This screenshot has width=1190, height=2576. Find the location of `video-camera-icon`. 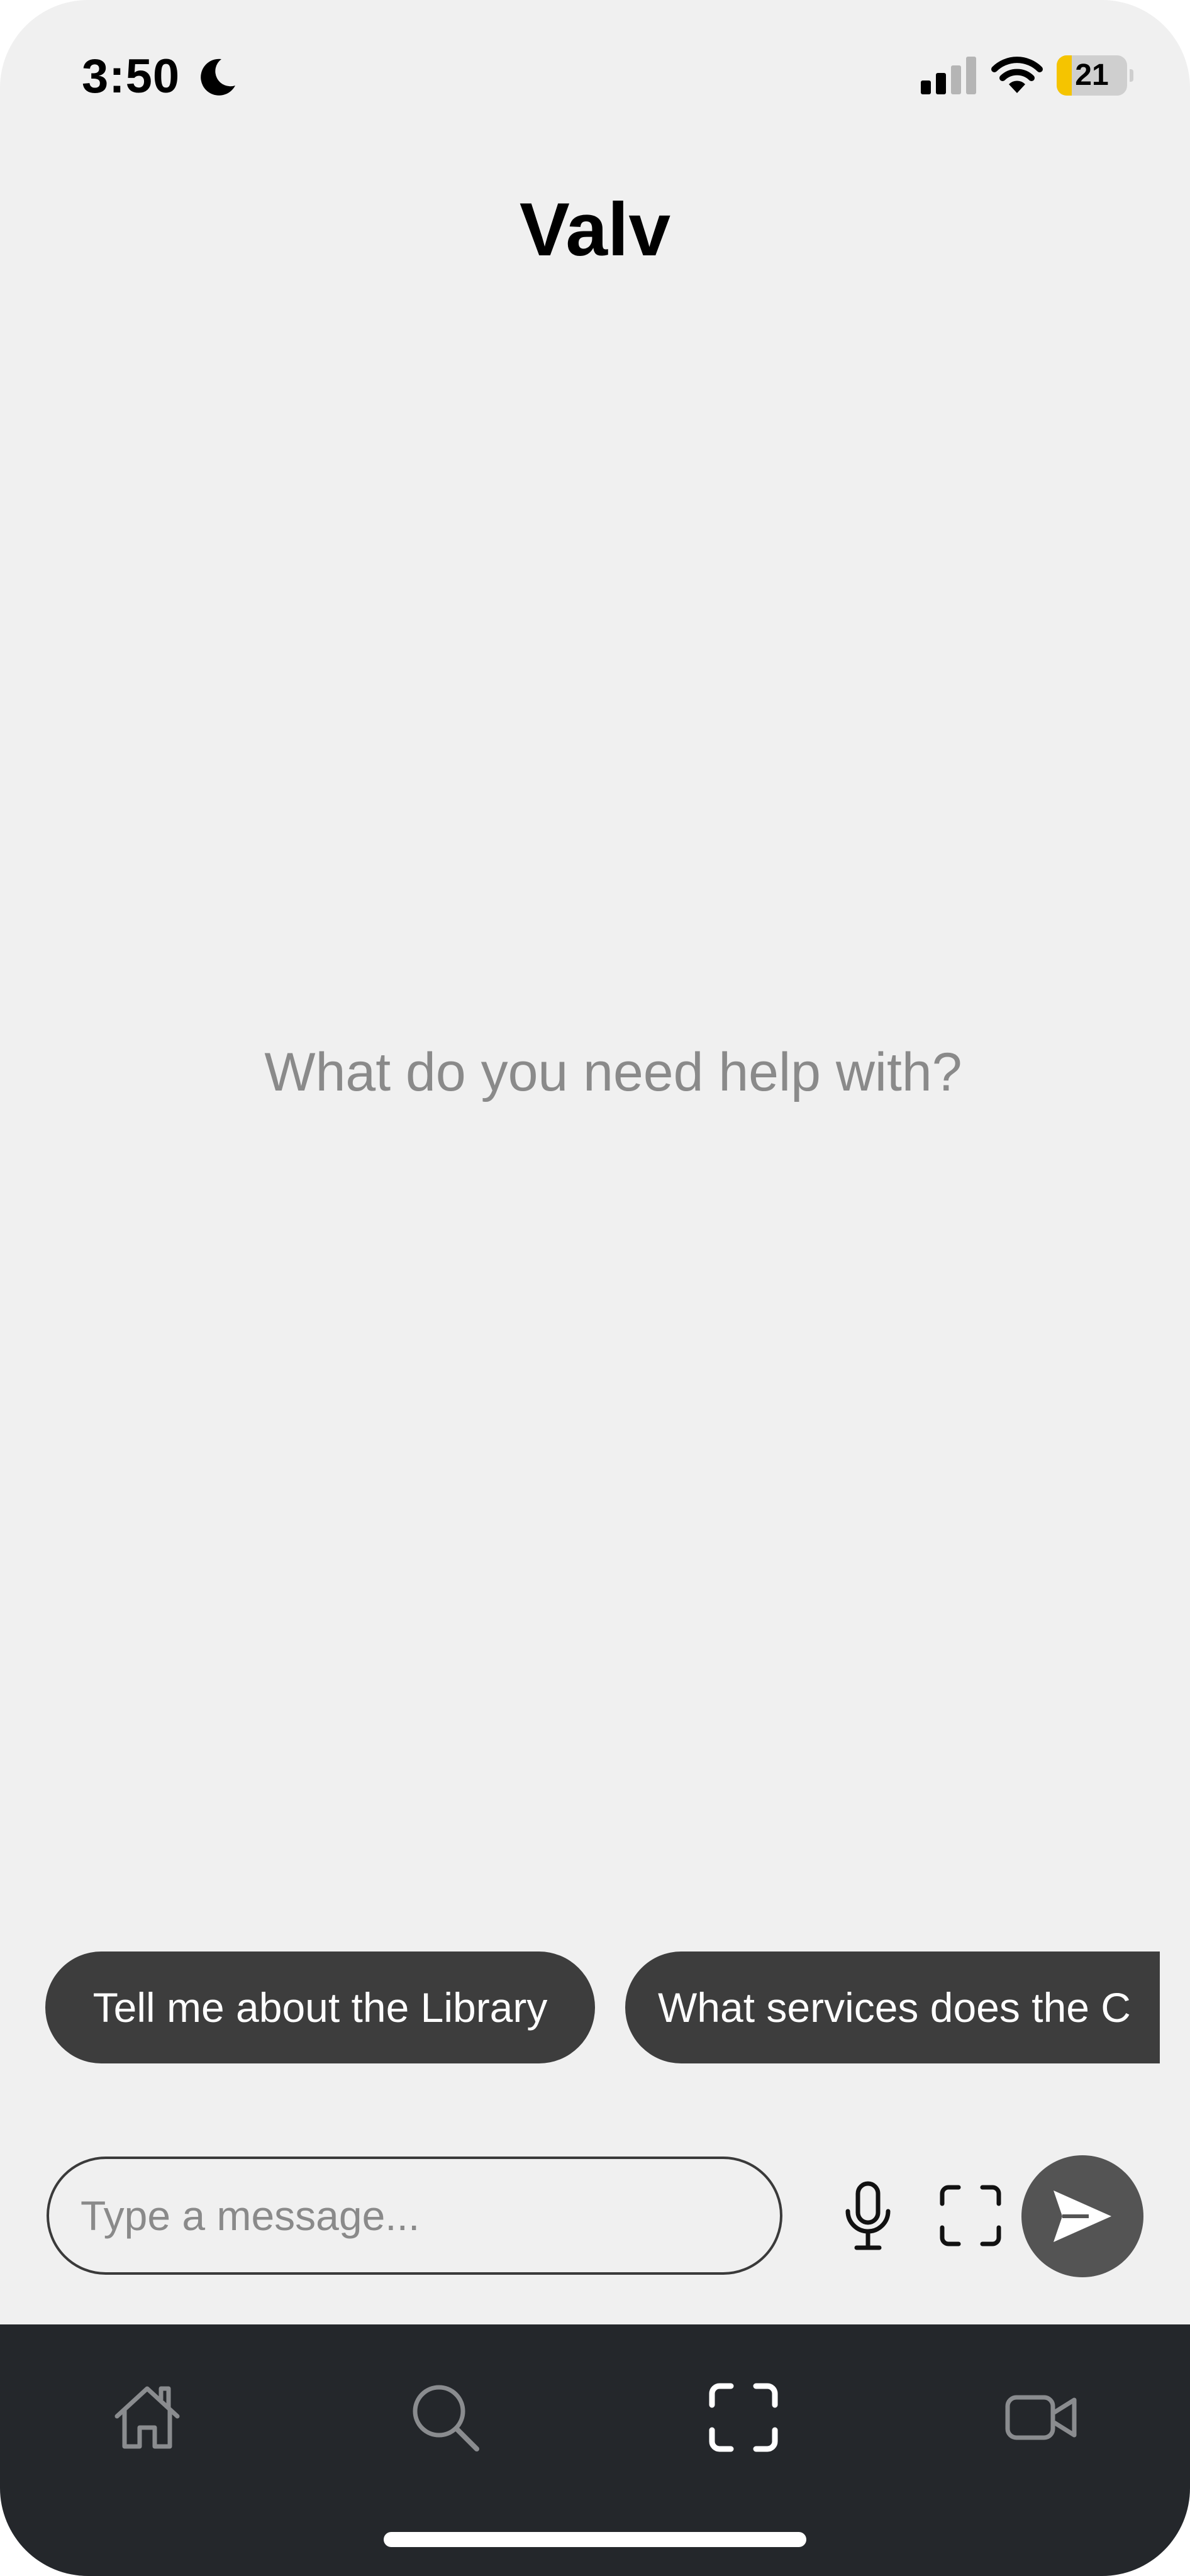

video-camera-icon is located at coordinates (1041, 2417).